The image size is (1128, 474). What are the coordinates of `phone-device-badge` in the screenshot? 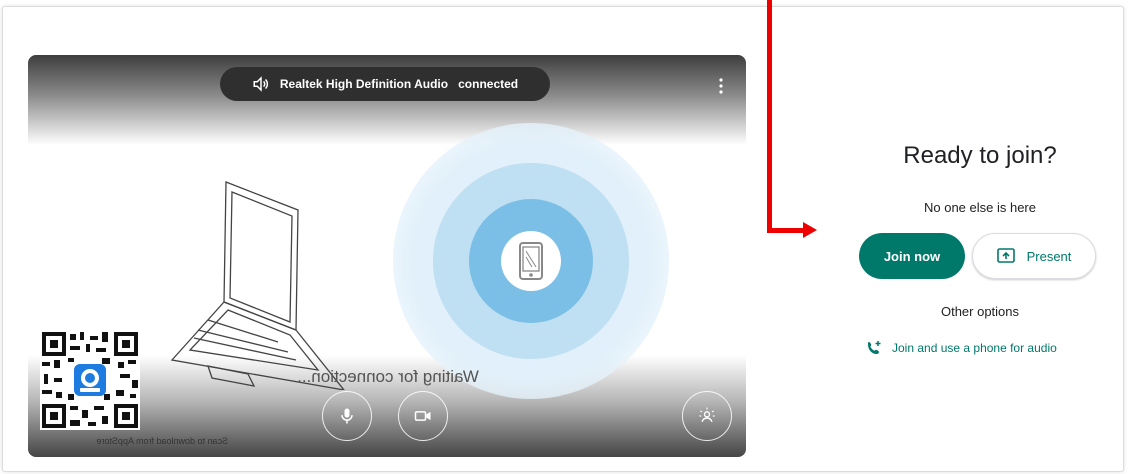 It's located at (531, 261).